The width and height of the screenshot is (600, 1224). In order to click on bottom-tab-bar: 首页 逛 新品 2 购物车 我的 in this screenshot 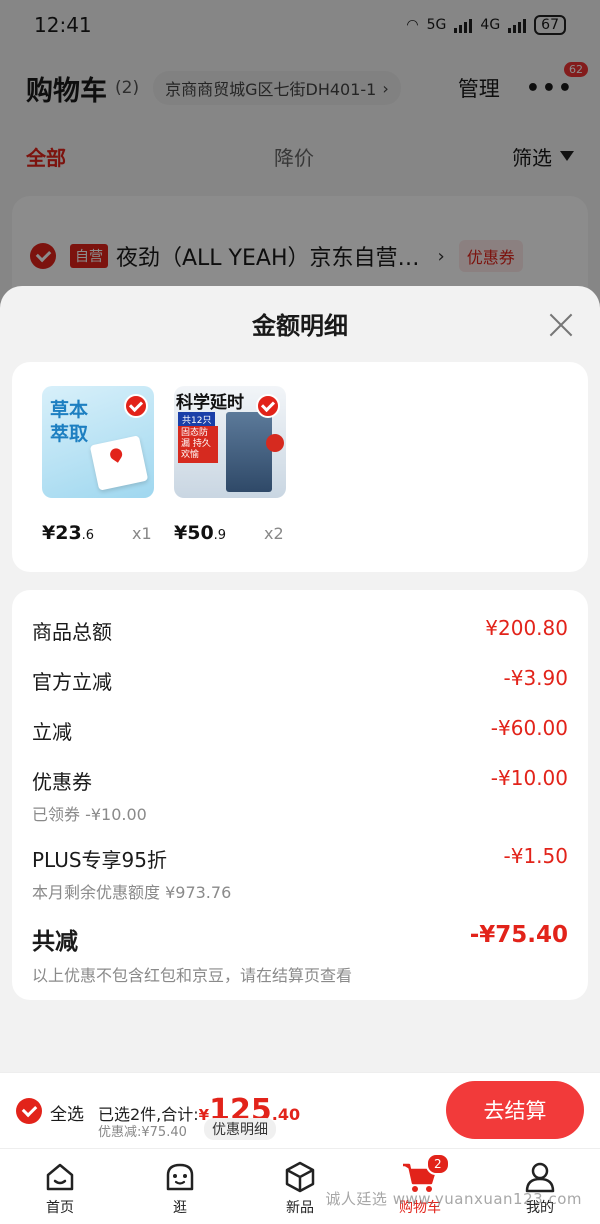, I will do `click(300, 1186)`.